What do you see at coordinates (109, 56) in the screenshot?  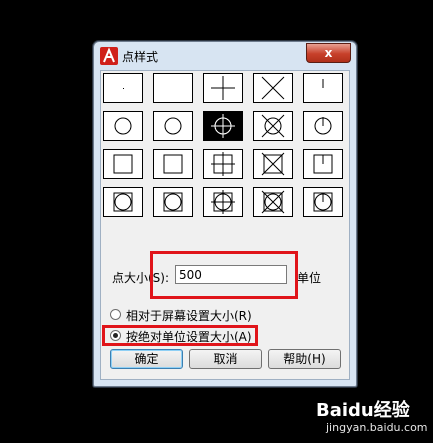 I see `autocad-app-icon` at bounding box center [109, 56].